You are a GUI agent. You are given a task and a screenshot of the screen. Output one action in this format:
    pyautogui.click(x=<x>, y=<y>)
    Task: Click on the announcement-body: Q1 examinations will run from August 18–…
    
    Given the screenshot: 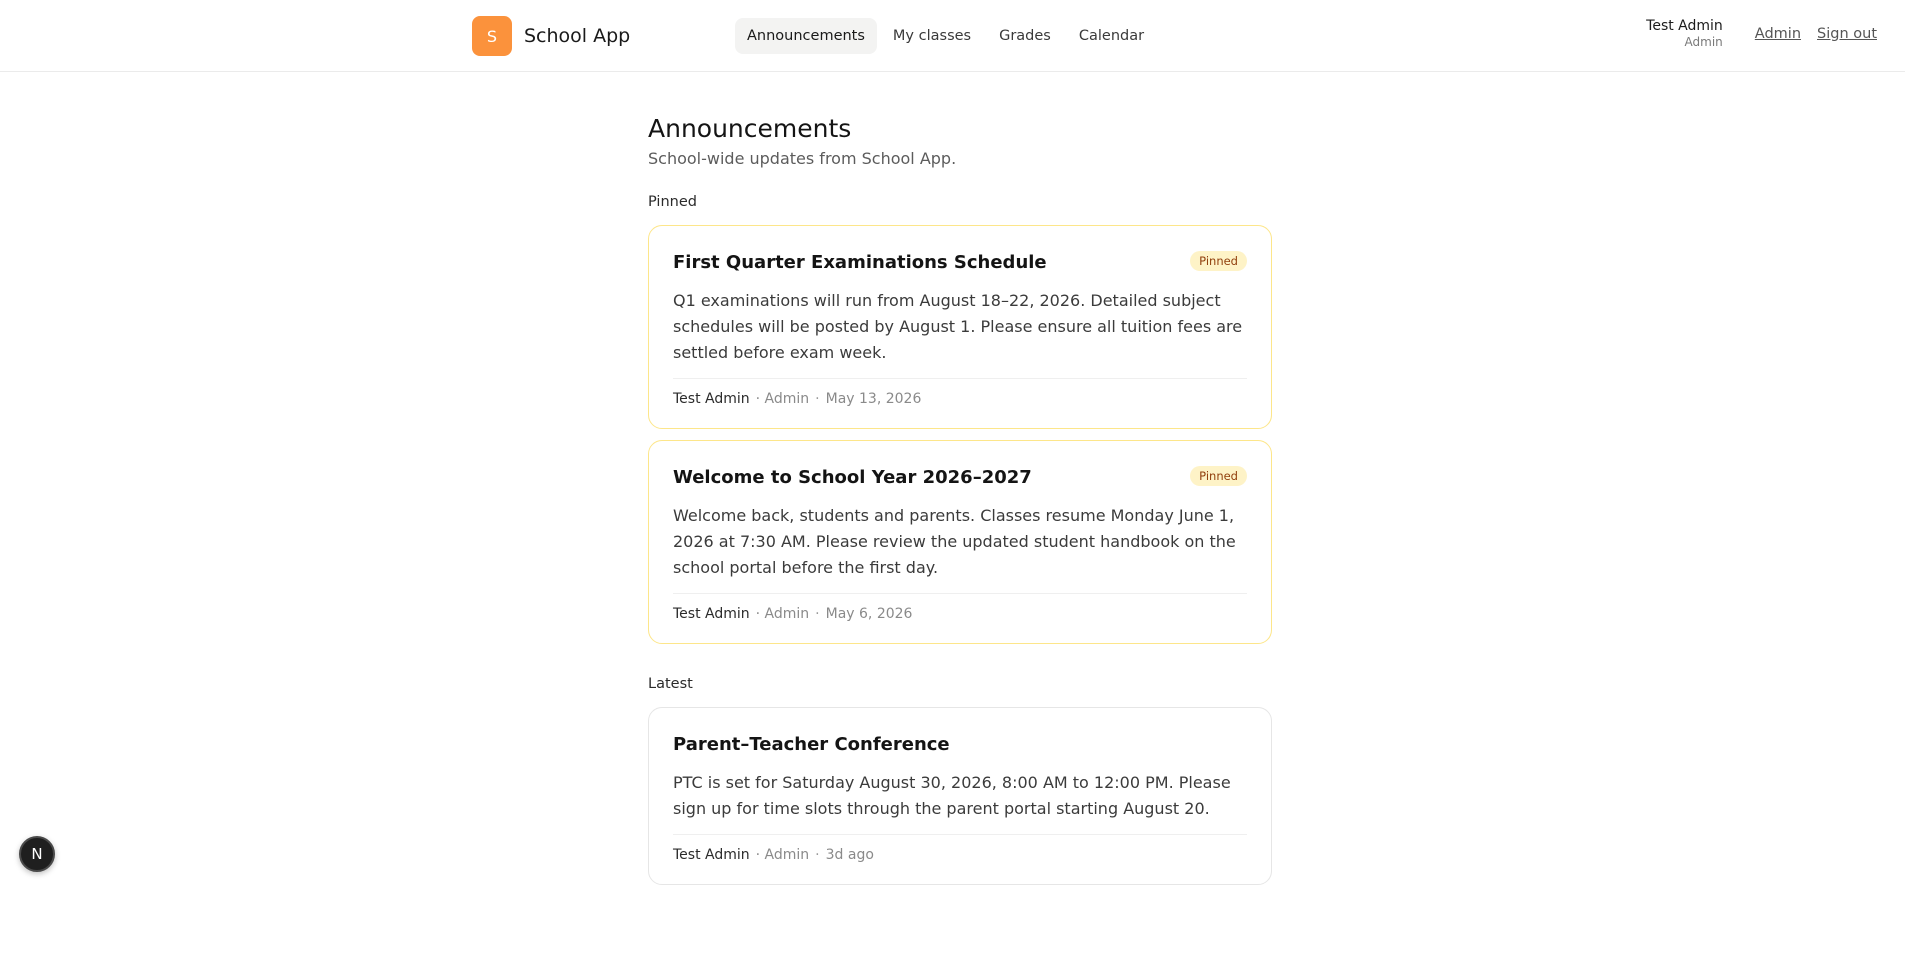 What is the action you would take?
    pyautogui.click(x=958, y=326)
    